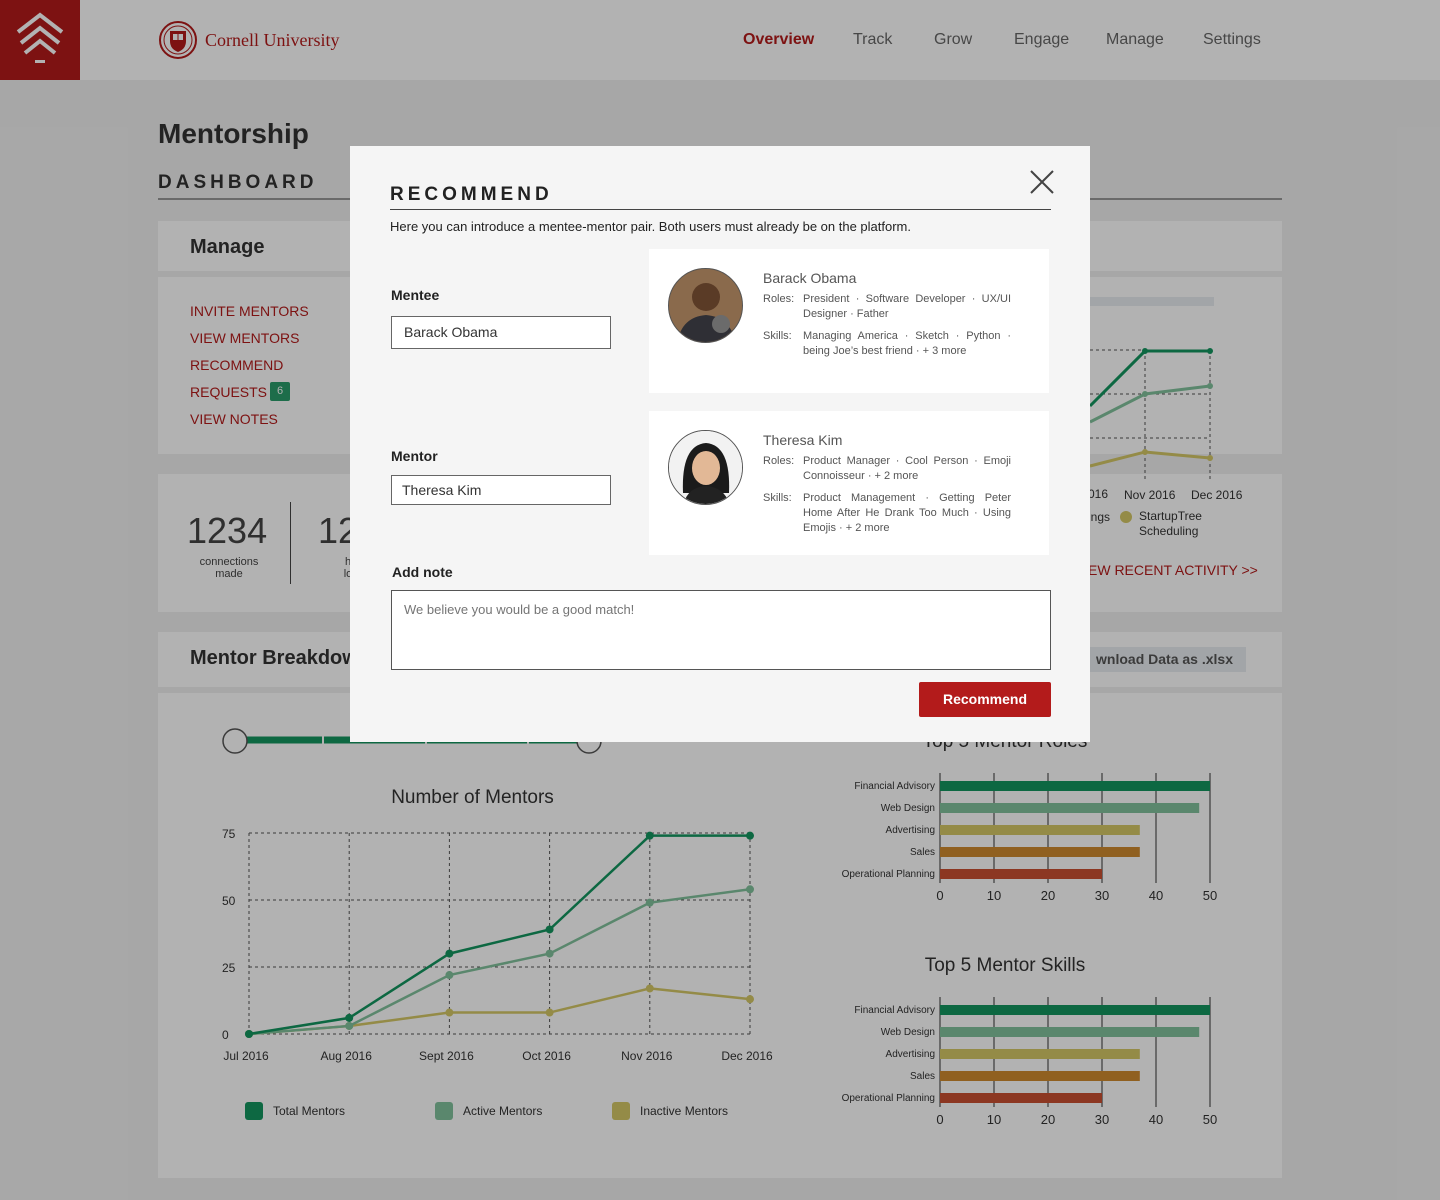 The height and width of the screenshot is (1200, 1440). What do you see at coordinates (777, 498) in the screenshot?
I see `mentor-skills-key: Skills:` at bounding box center [777, 498].